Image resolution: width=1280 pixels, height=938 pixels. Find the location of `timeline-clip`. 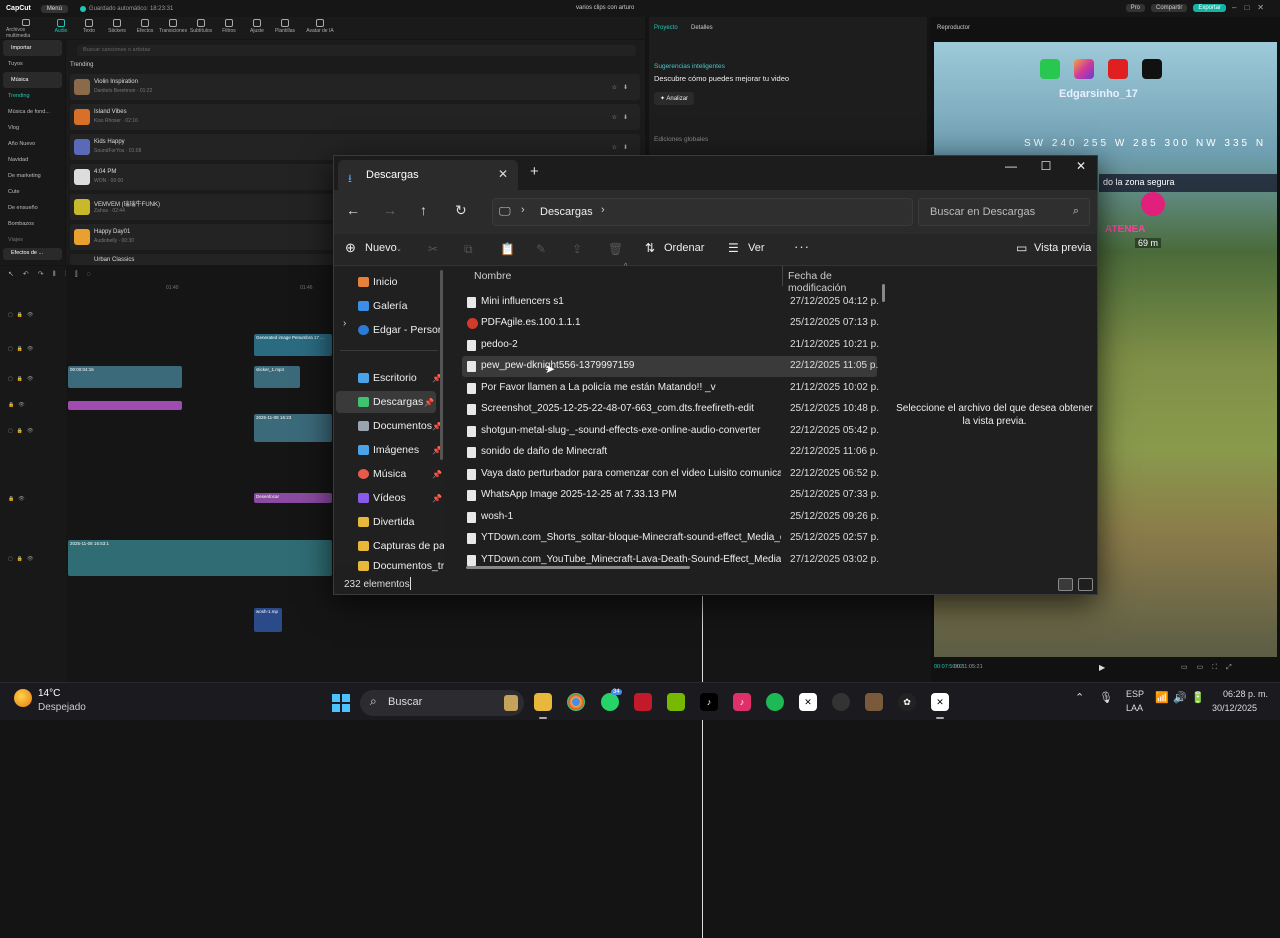

timeline-clip is located at coordinates (125, 405).